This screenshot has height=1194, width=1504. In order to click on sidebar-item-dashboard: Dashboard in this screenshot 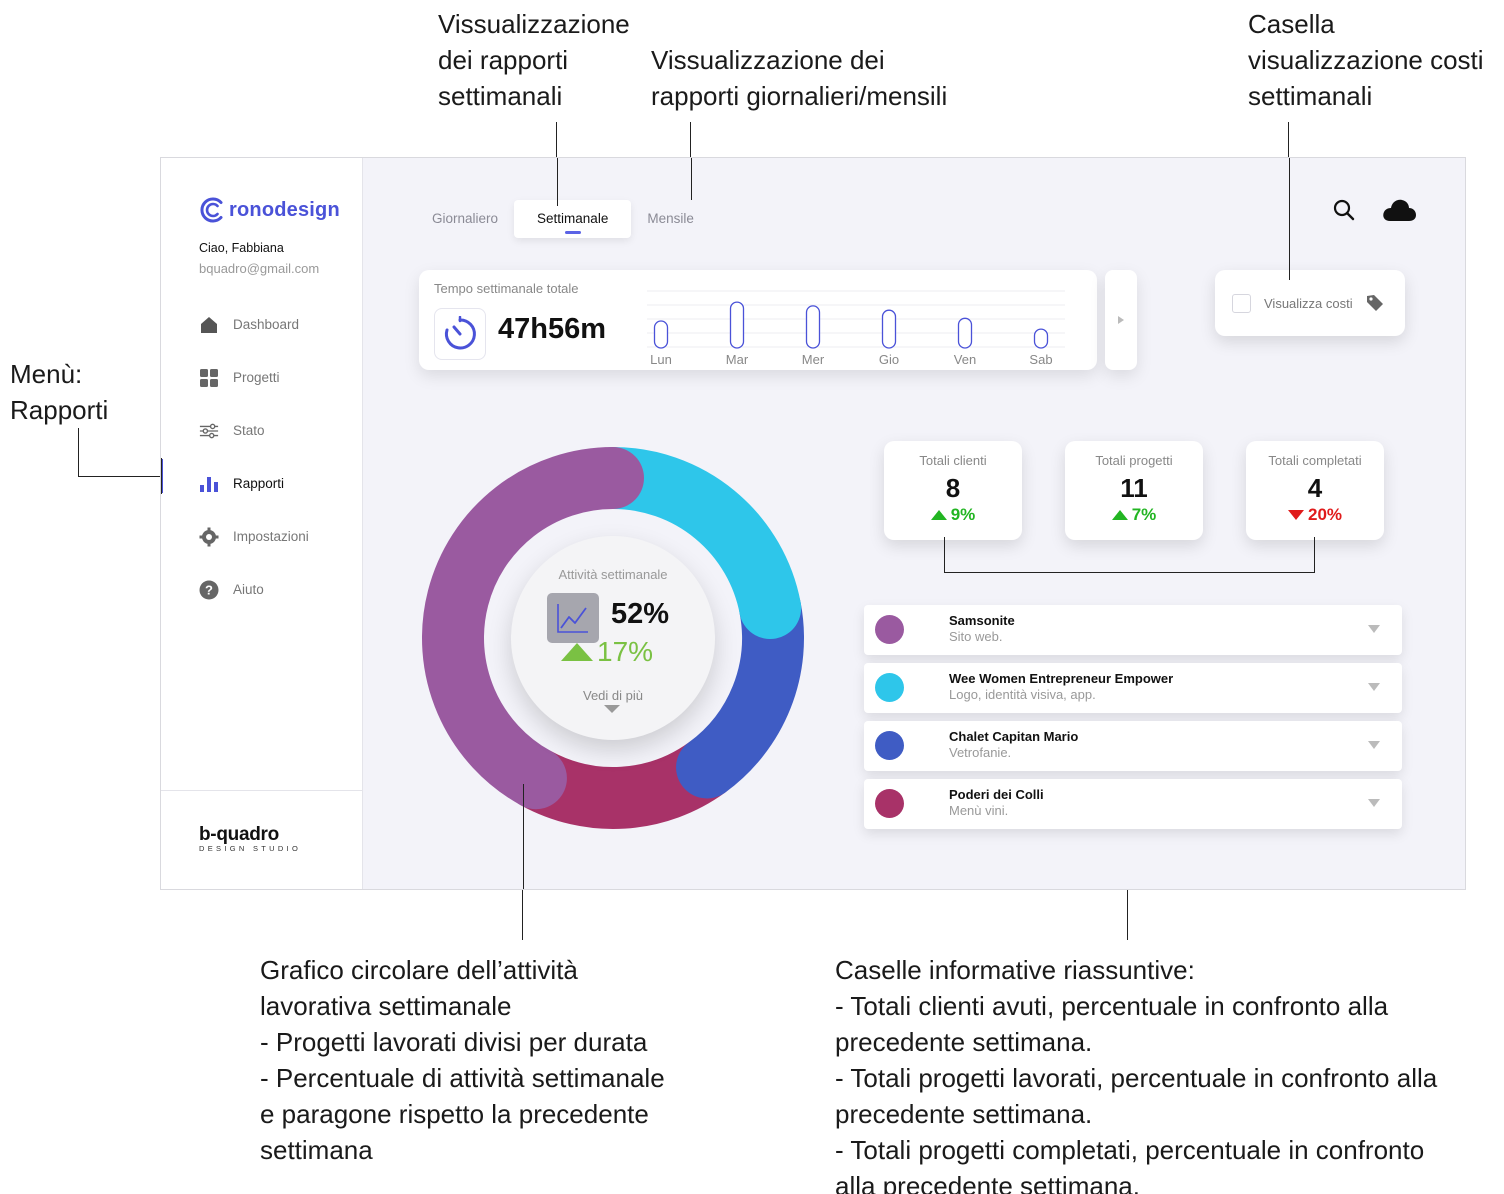, I will do `click(279, 324)`.